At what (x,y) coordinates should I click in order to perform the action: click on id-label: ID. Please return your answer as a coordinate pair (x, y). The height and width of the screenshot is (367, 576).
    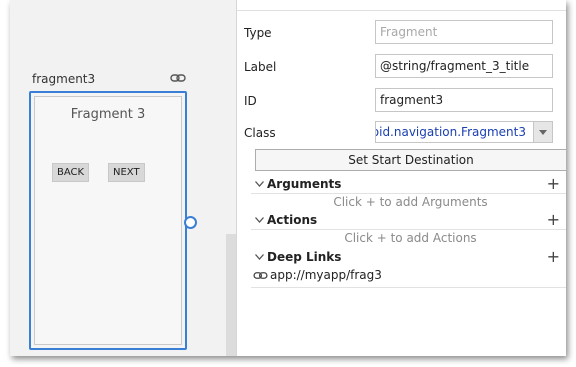
    Looking at the image, I should click on (250, 101).